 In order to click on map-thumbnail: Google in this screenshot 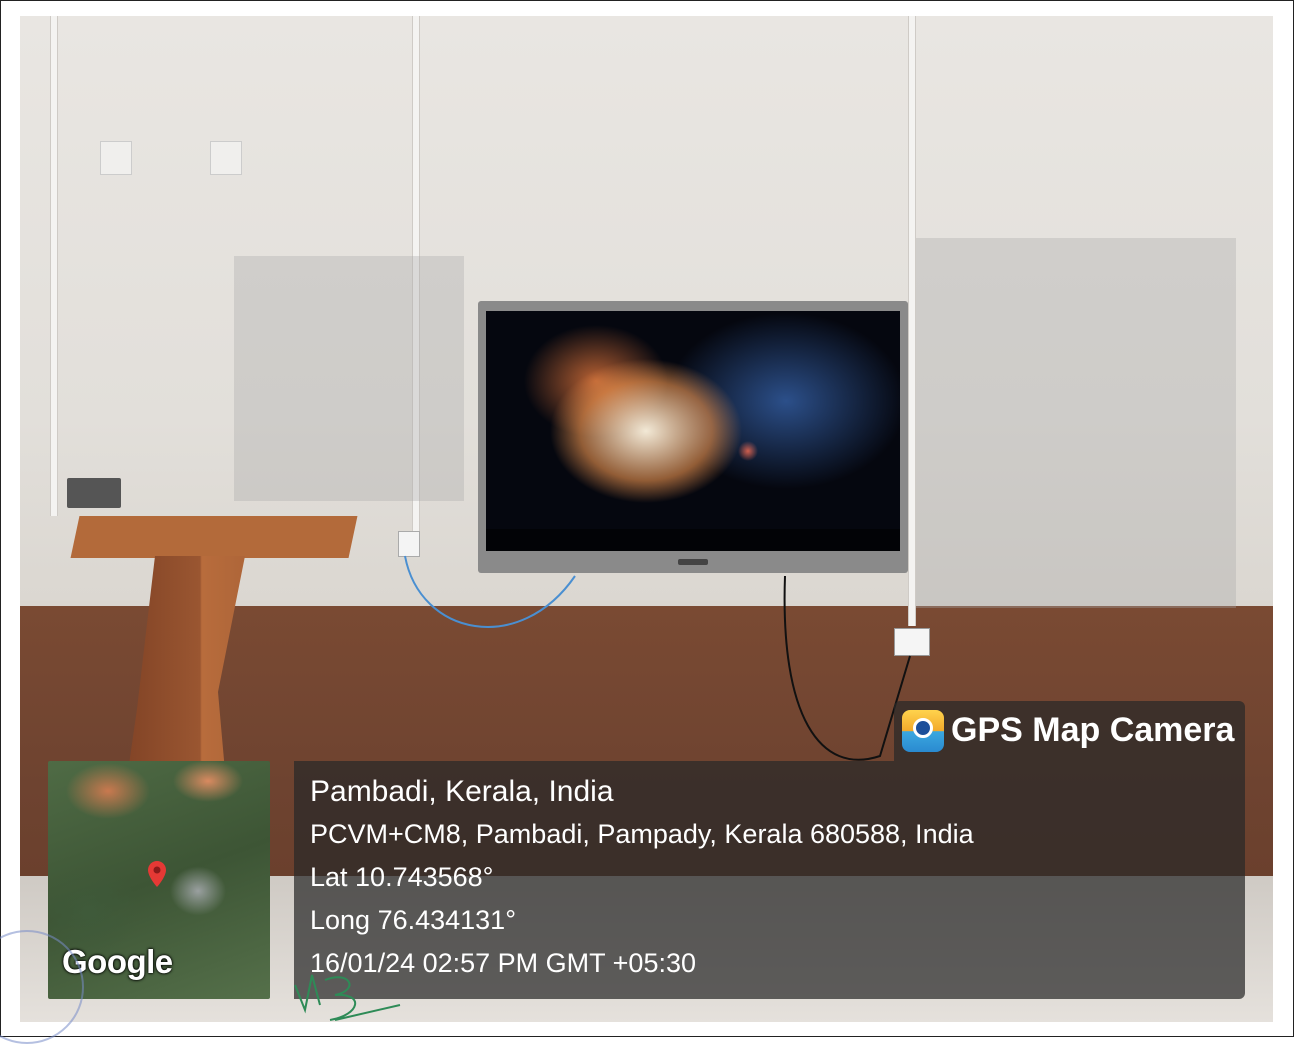, I will do `click(159, 880)`.